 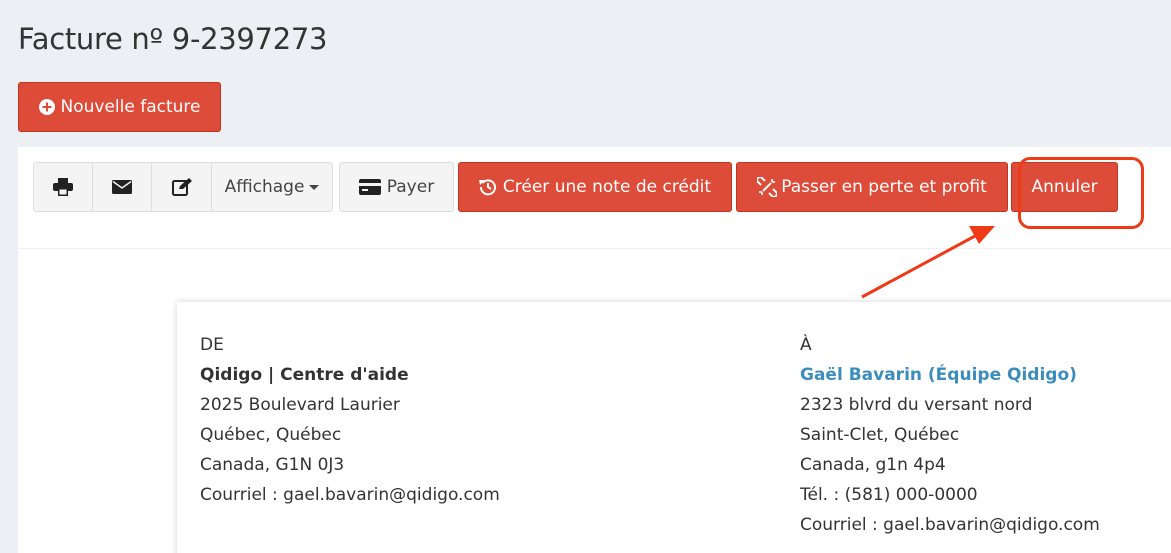 I want to click on pay-button: Payer, so click(x=396, y=187).